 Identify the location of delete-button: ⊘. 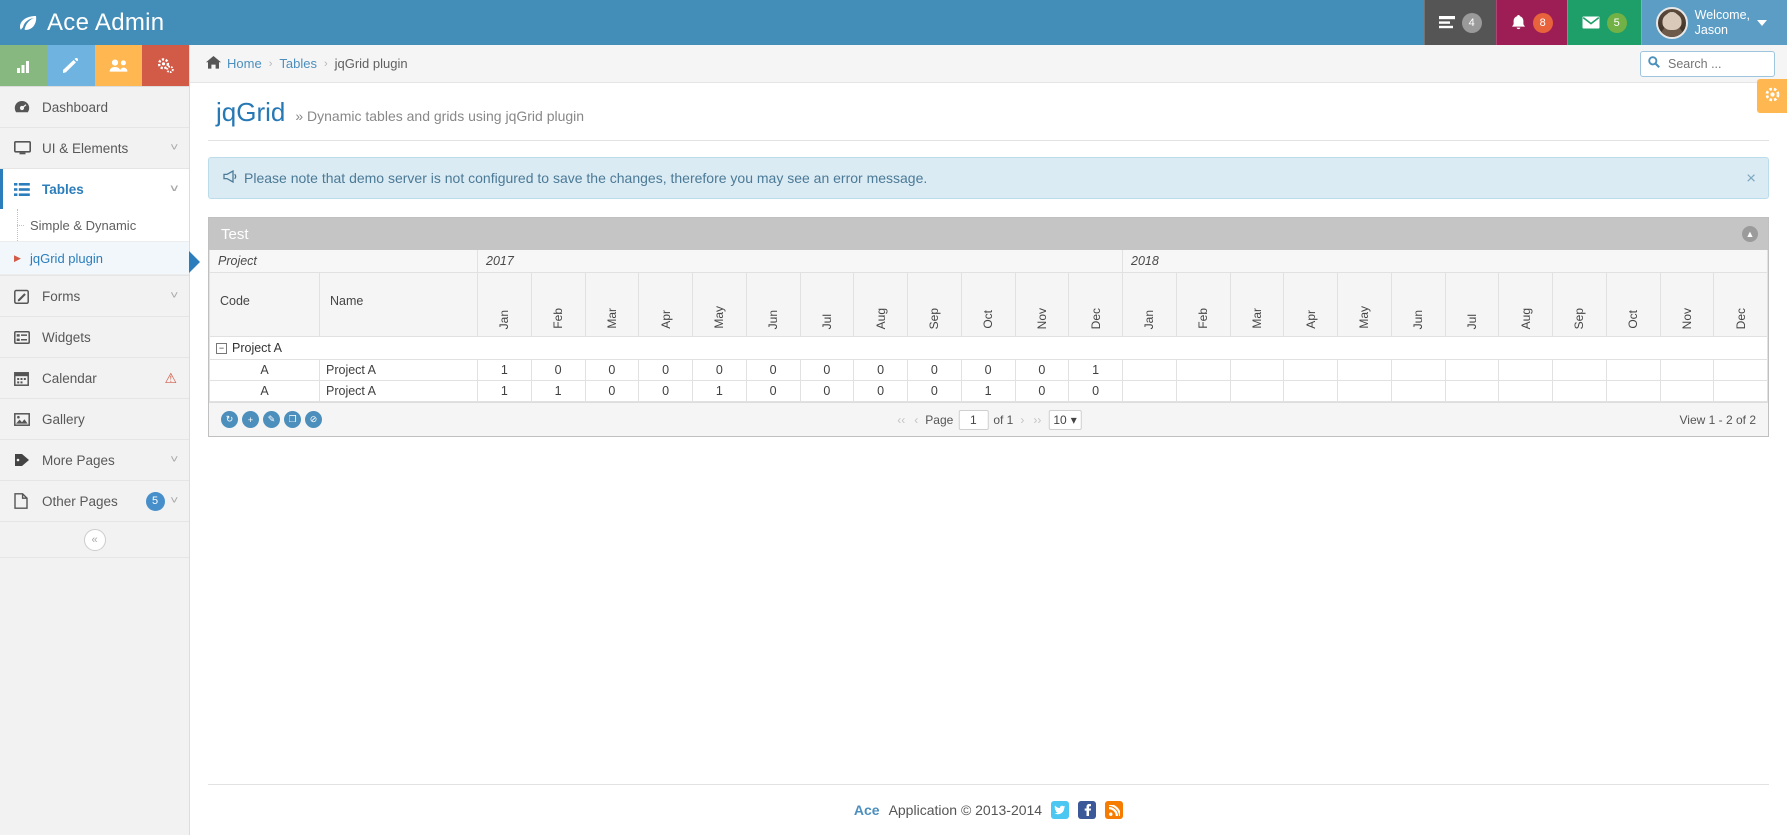
(313, 419).